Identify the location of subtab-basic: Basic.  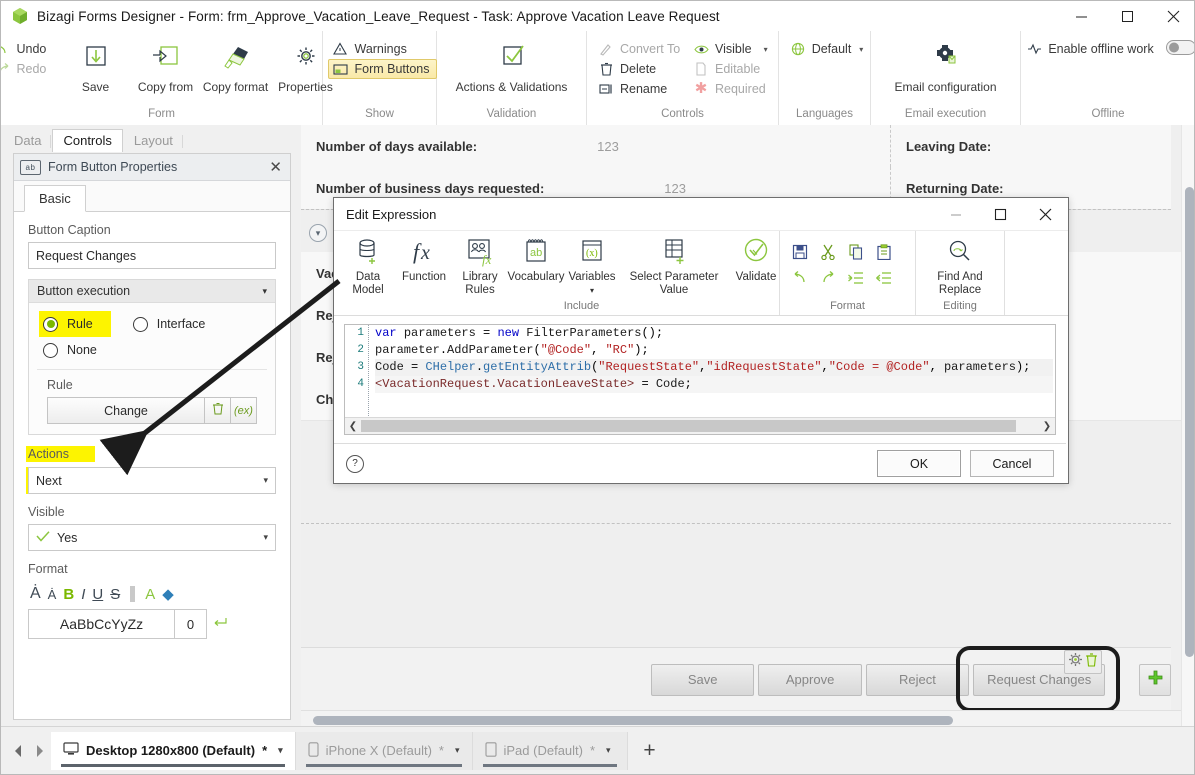
(55, 198).